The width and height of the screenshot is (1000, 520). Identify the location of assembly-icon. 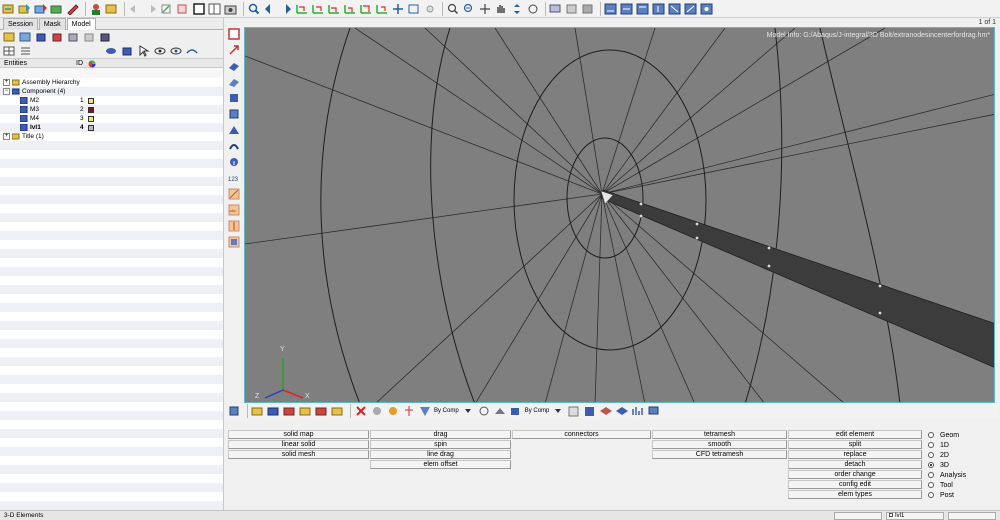
(90, 37).